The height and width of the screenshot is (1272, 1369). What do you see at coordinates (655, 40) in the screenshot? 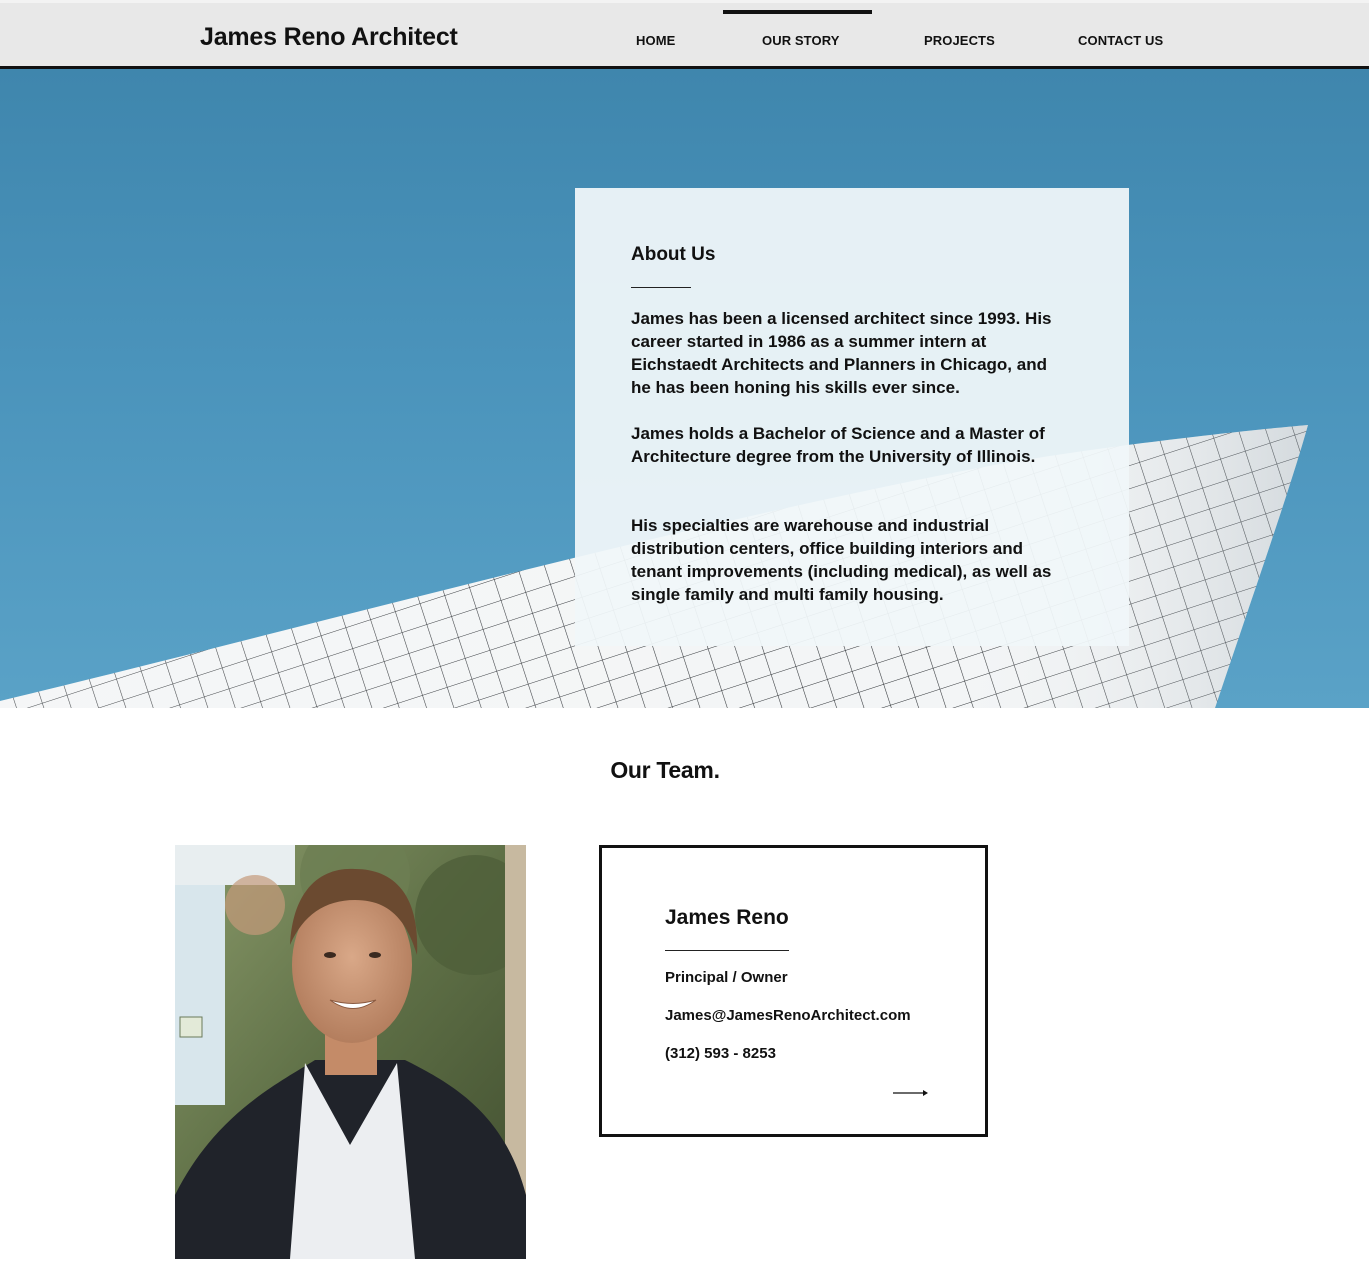
I see `nav-home: HOME` at bounding box center [655, 40].